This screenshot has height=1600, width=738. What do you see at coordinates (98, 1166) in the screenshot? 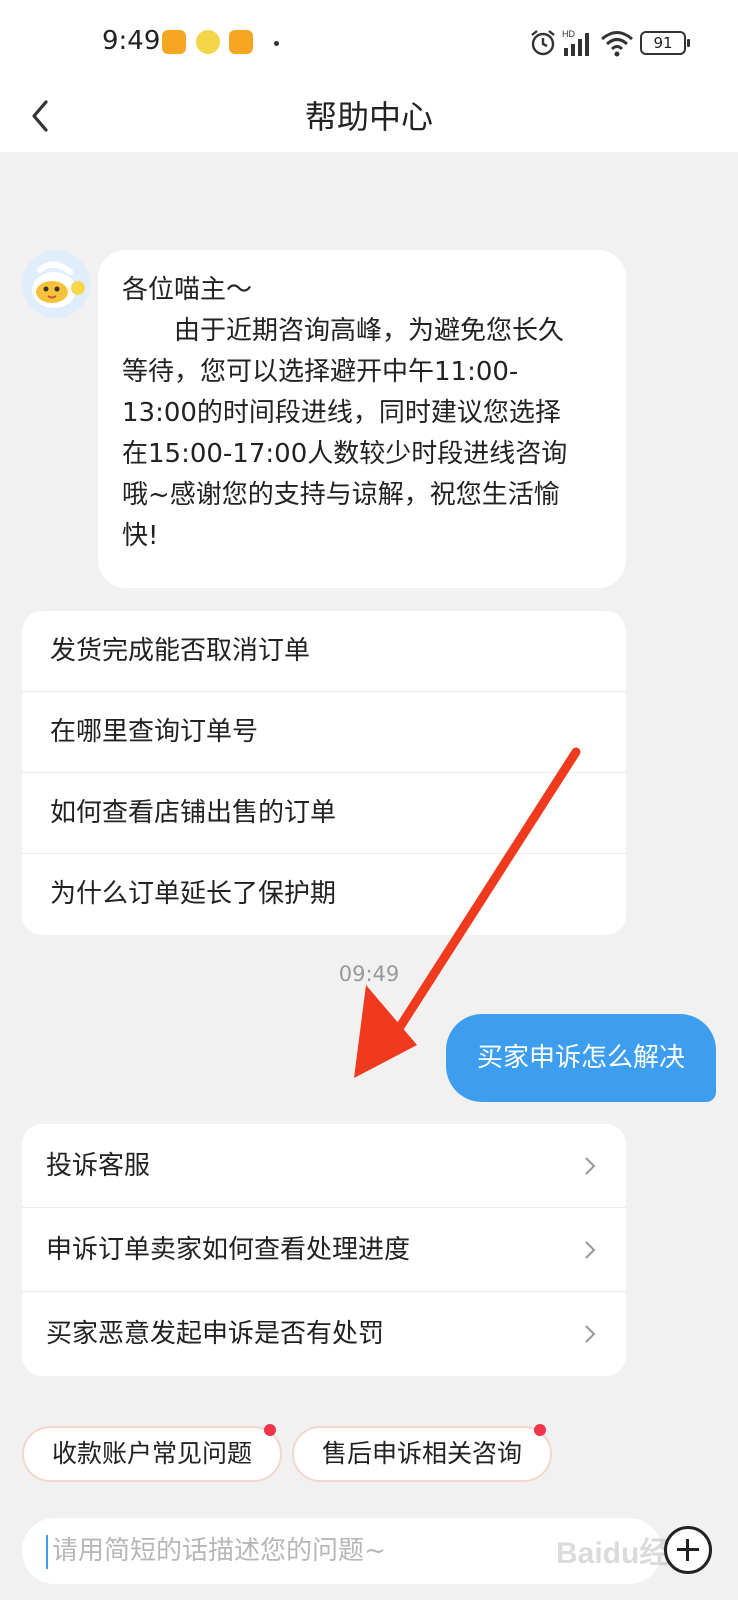
I see `answer-item-label: 投诉客服` at bounding box center [98, 1166].